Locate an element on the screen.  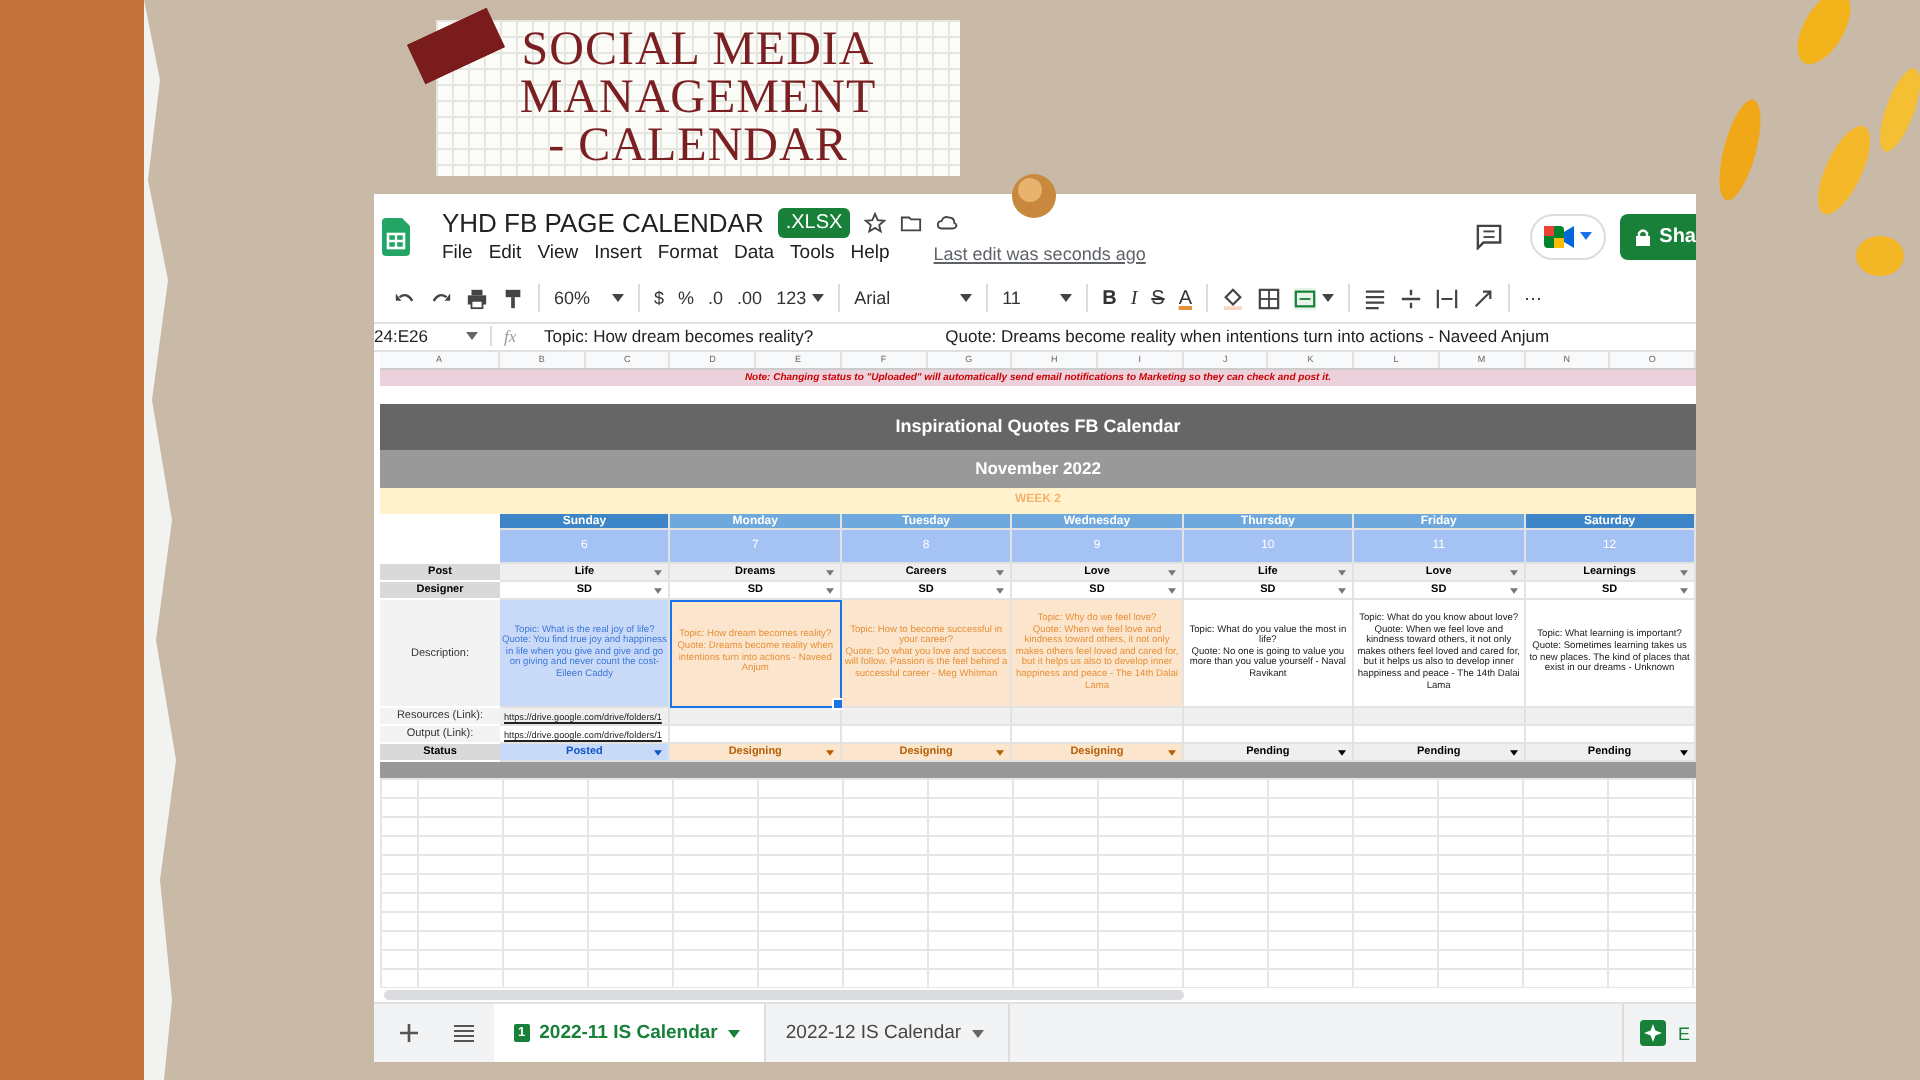
text-rotation-icon is located at coordinates (1483, 298).